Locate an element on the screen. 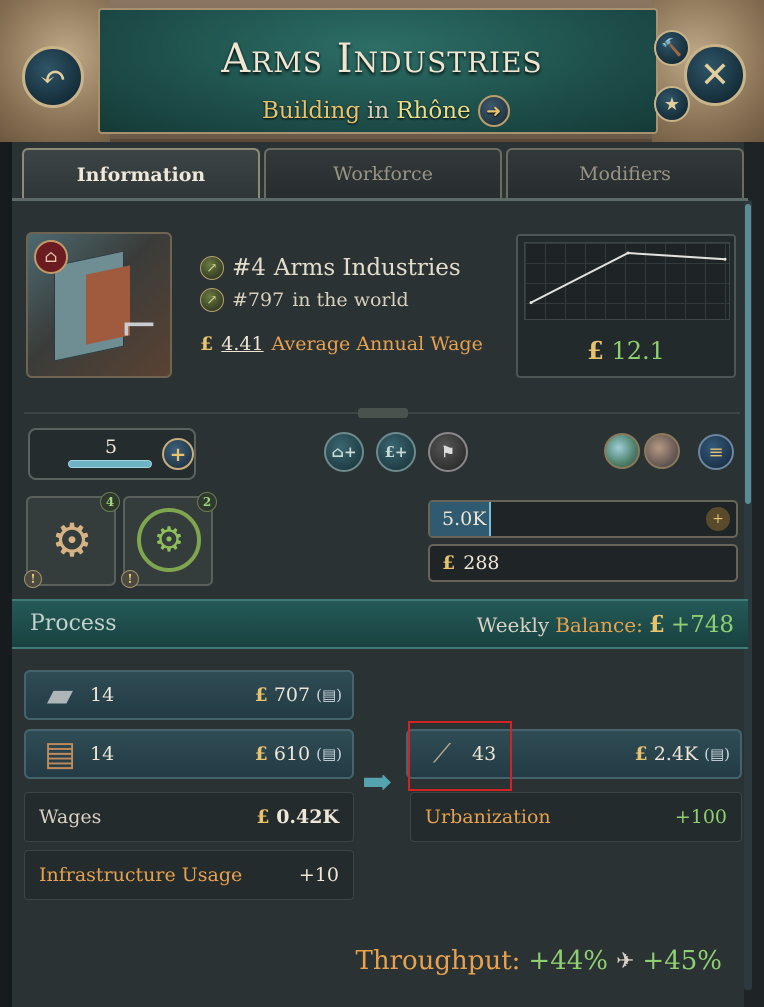 The image size is (764, 1007). production-method-automation: ⚙ 4 ! is located at coordinates (72, 540).